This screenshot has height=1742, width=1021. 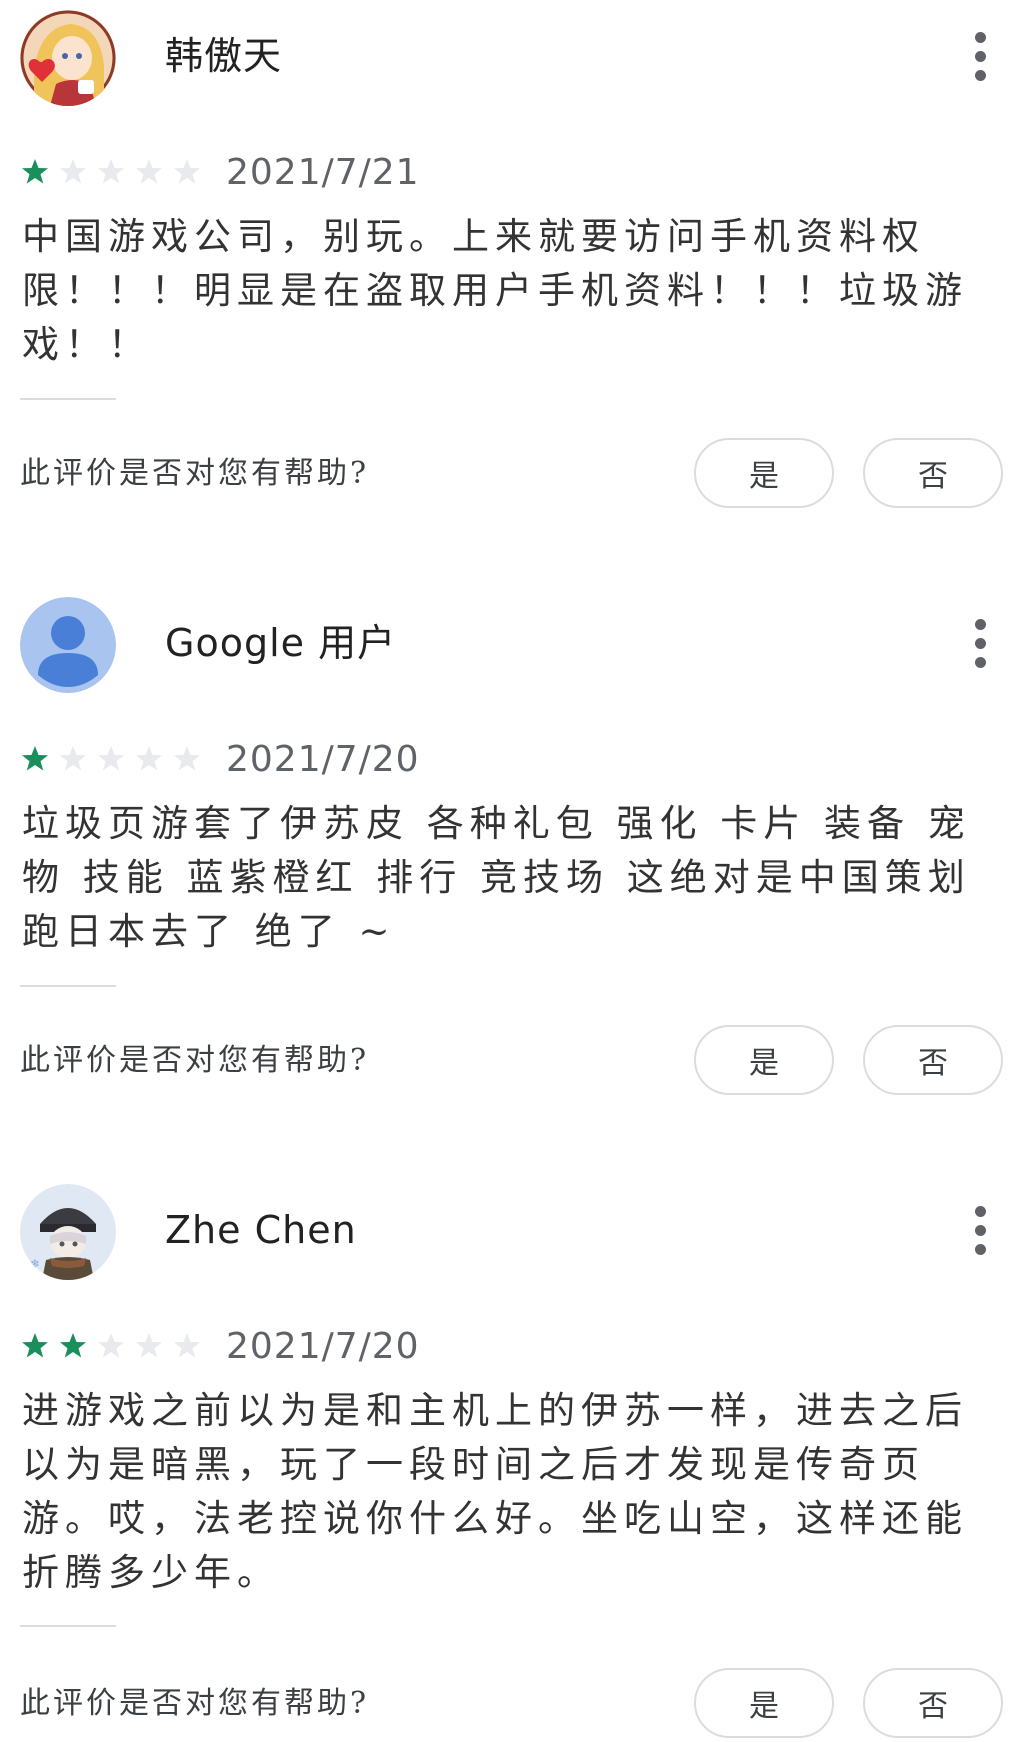 What do you see at coordinates (510, 55) in the screenshot?
I see `review-header: 韩傲天` at bounding box center [510, 55].